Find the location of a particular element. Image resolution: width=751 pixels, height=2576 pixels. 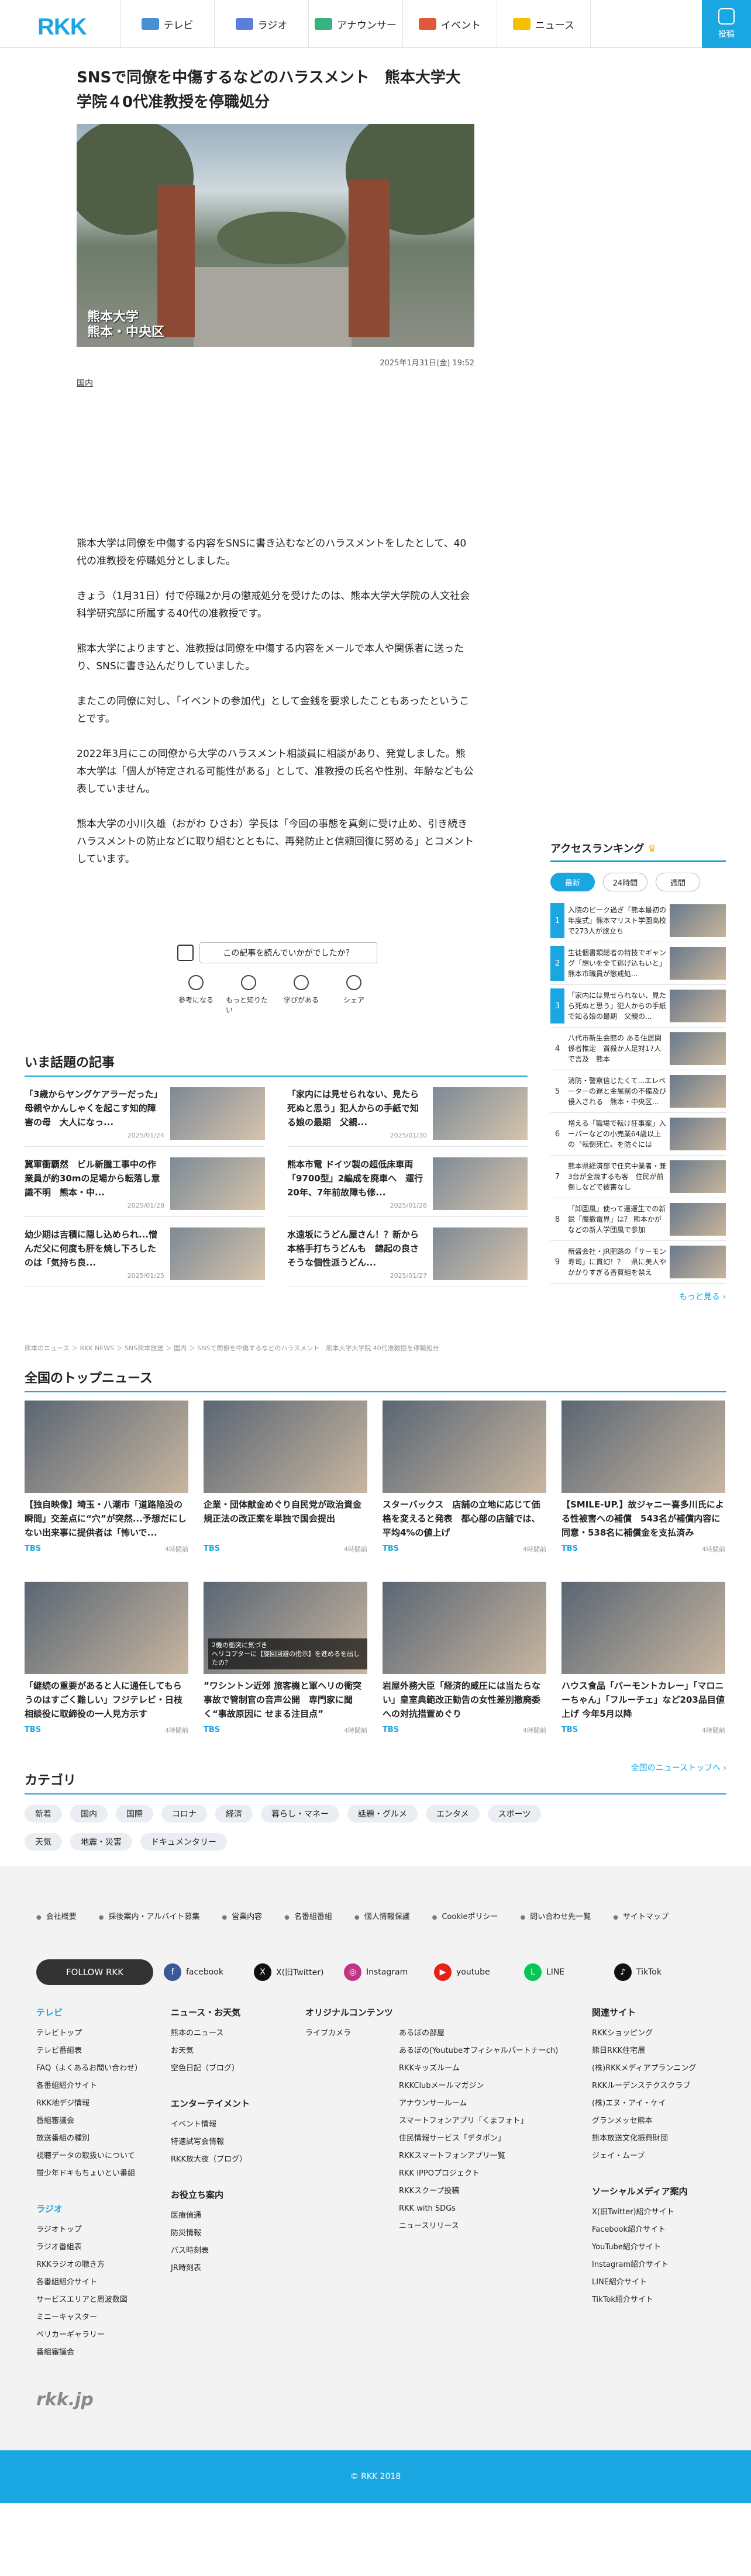

category-chip: 話題・グルメ is located at coordinates (382, 1814).